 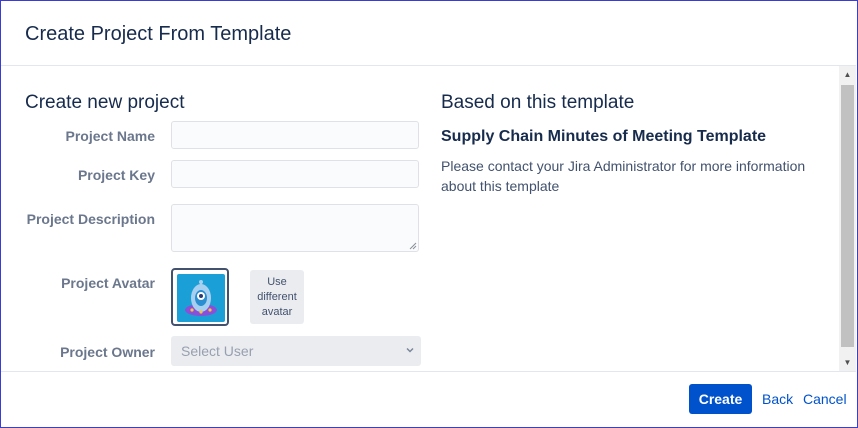 I want to click on arrow-up-icon: ▲, so click(x=847, y=74).